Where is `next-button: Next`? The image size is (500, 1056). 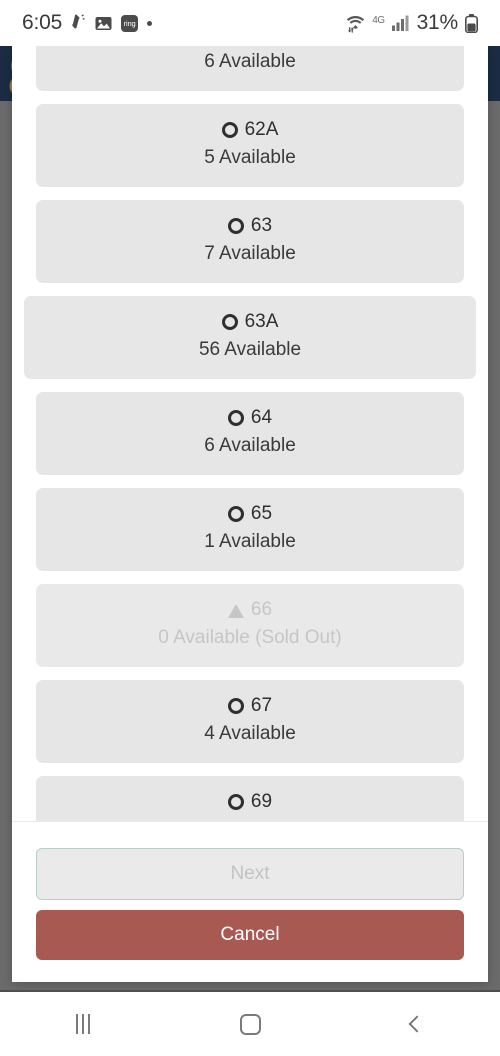
next-button: Next is located at coordinates (250, 874).